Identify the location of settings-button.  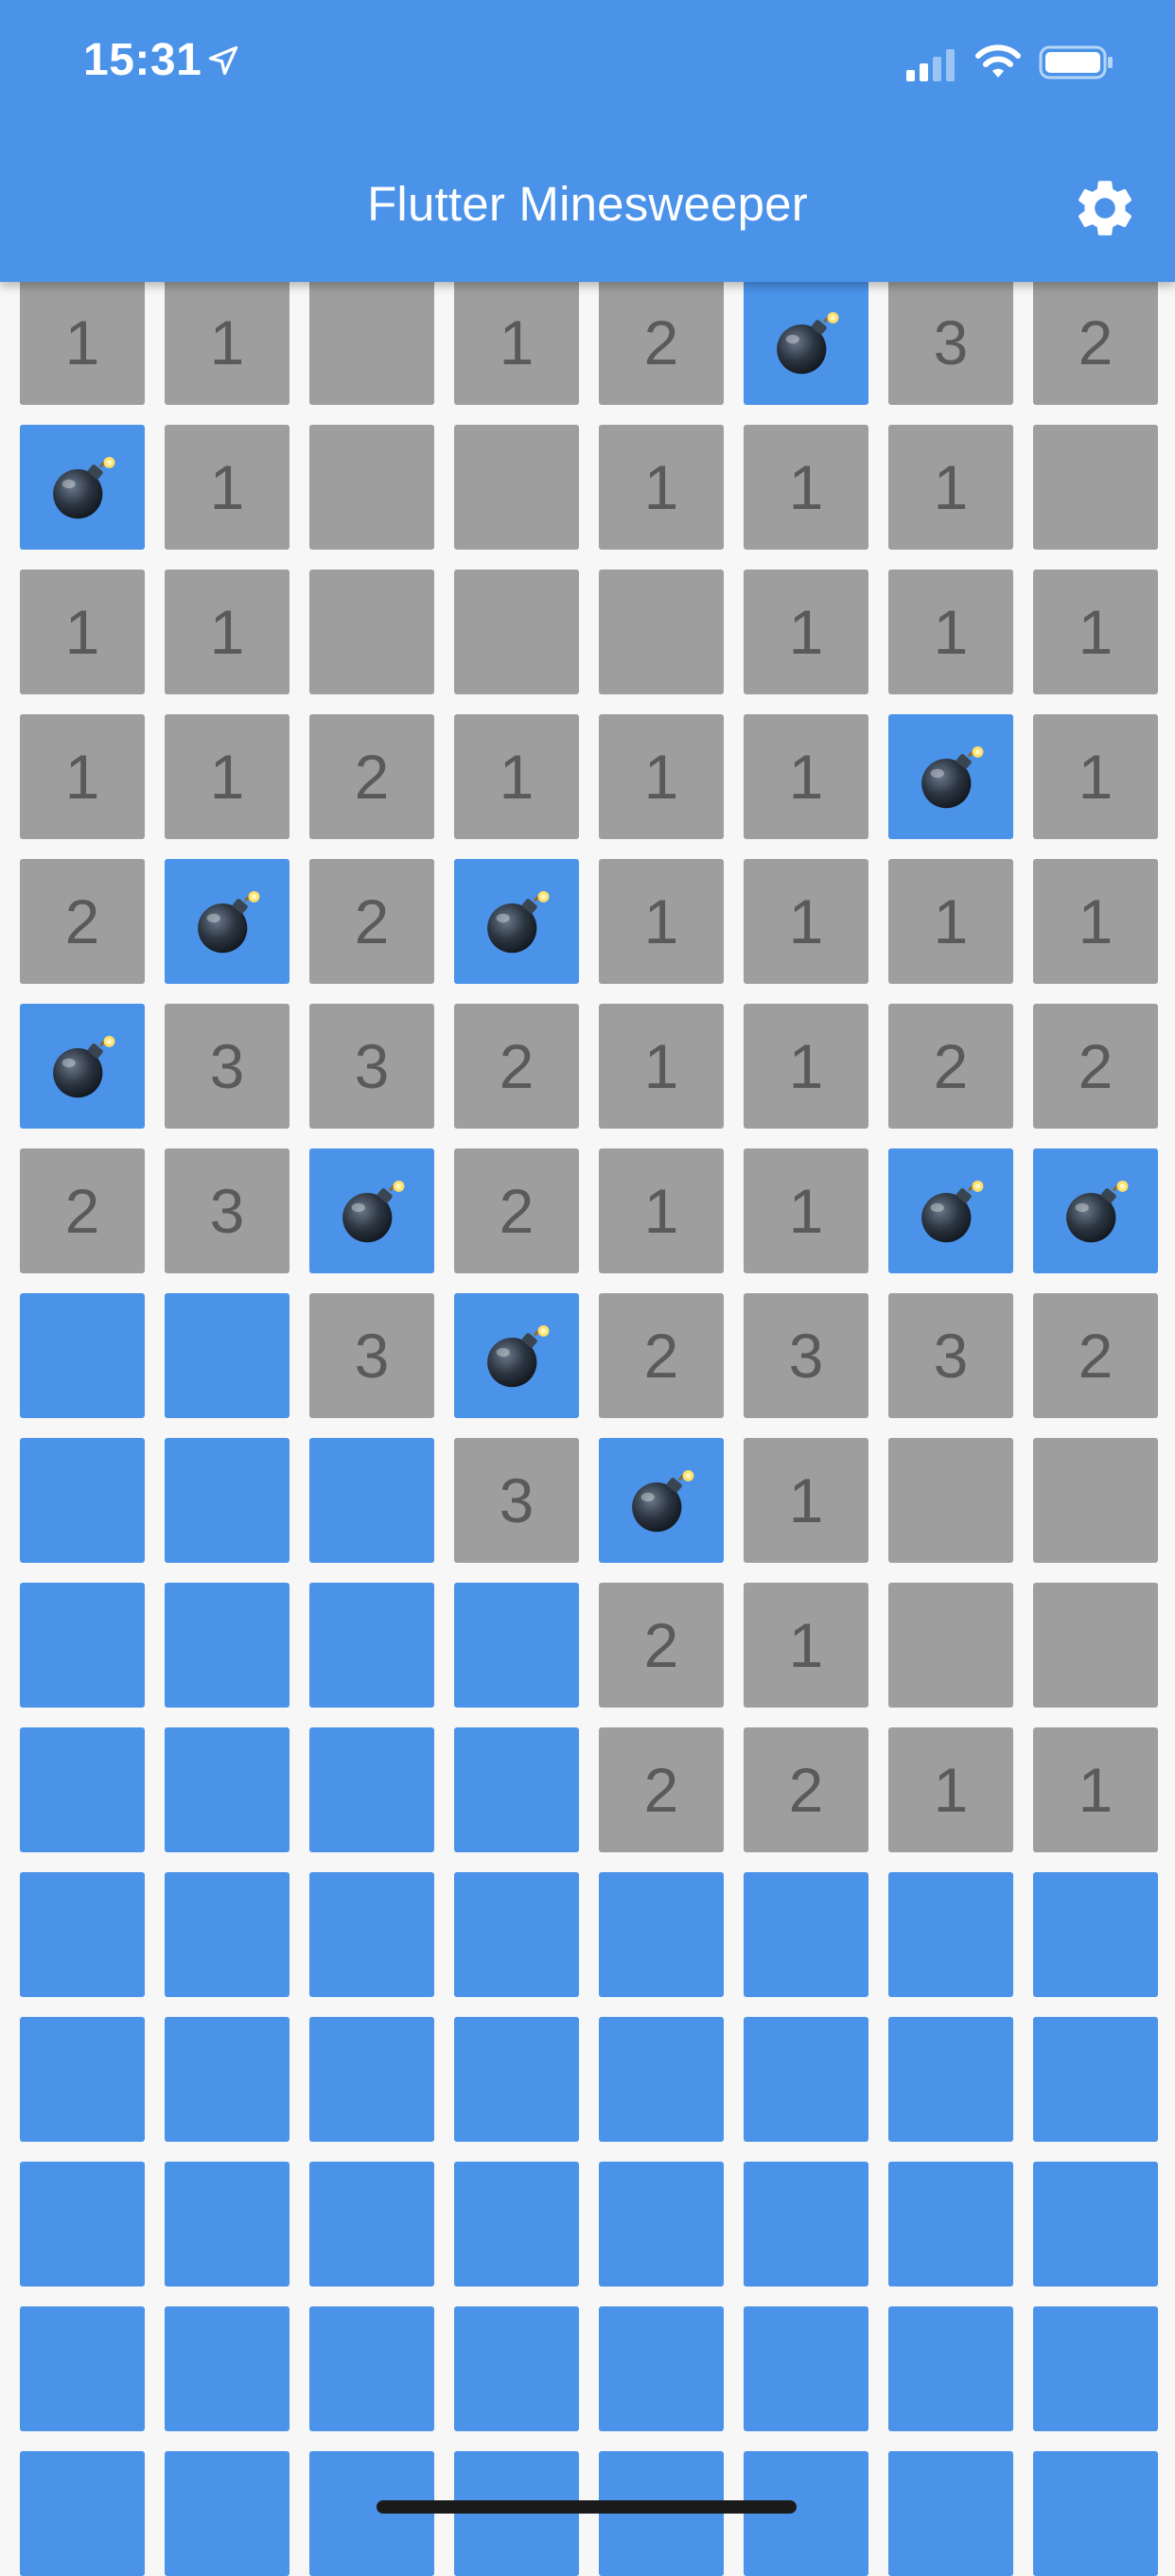
(1105, 208).